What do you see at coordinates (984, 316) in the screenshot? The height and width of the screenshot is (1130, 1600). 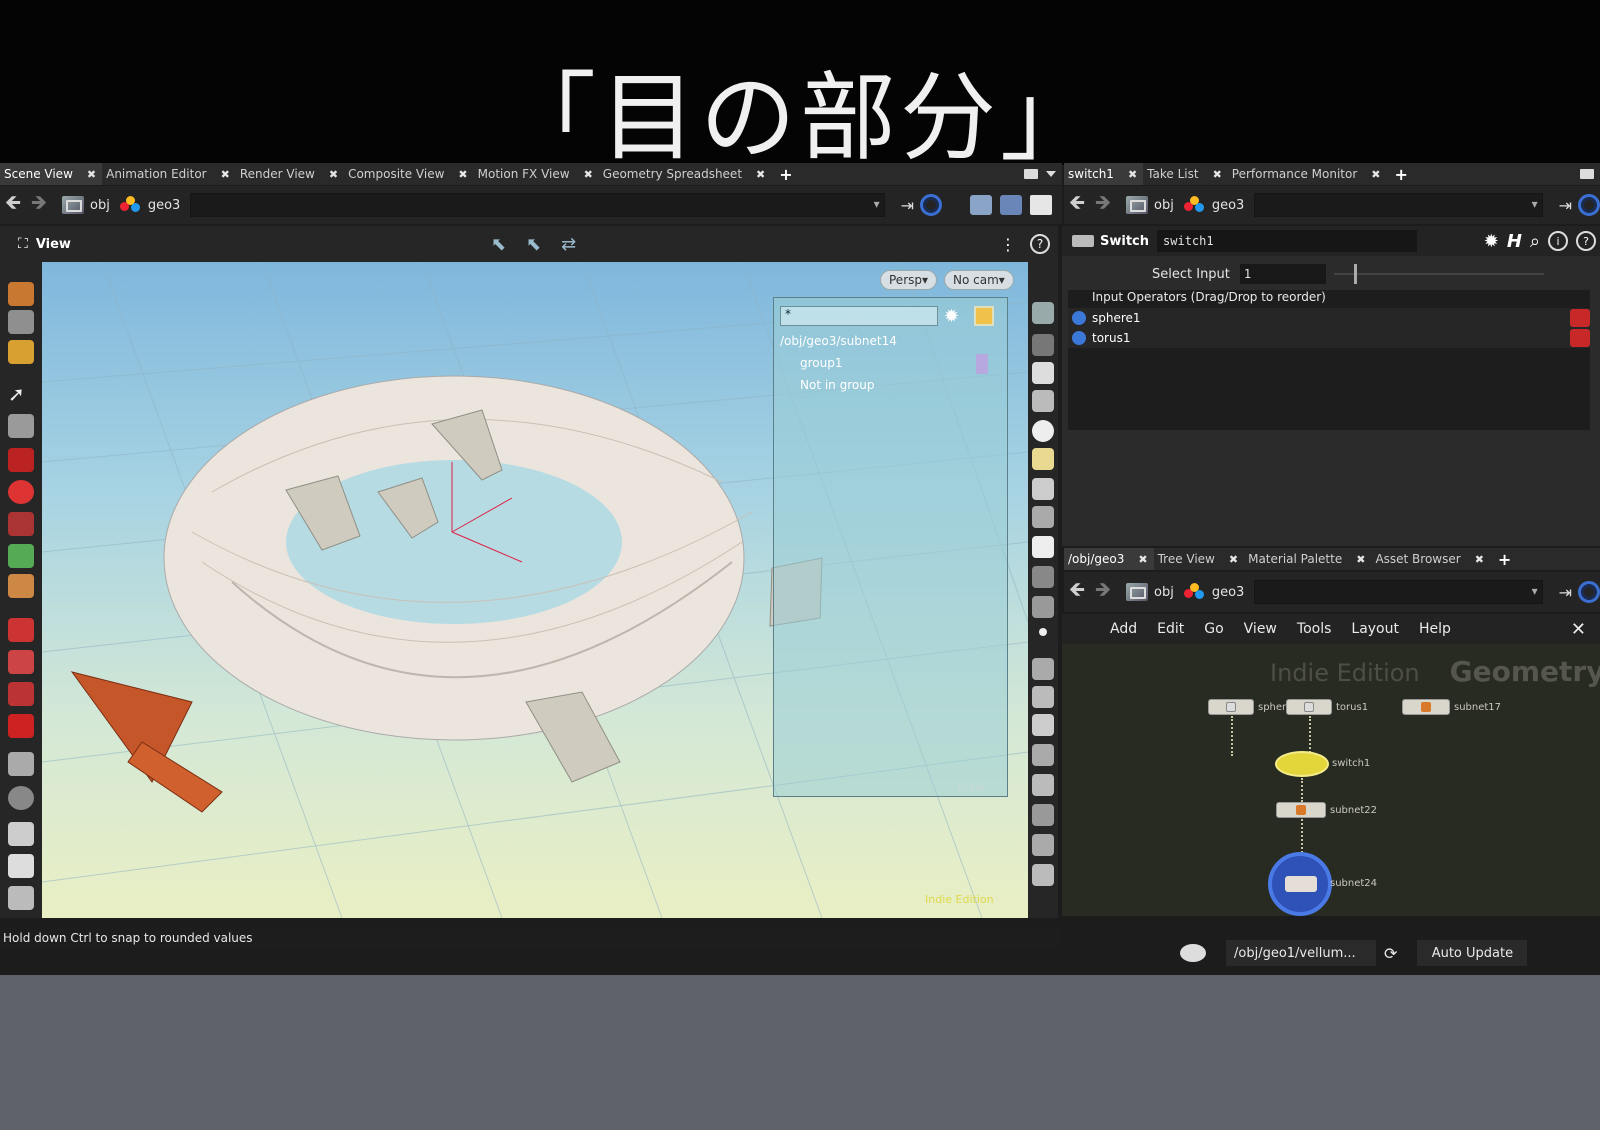 I see `highlight-icon` at bounding box center [984, 316].